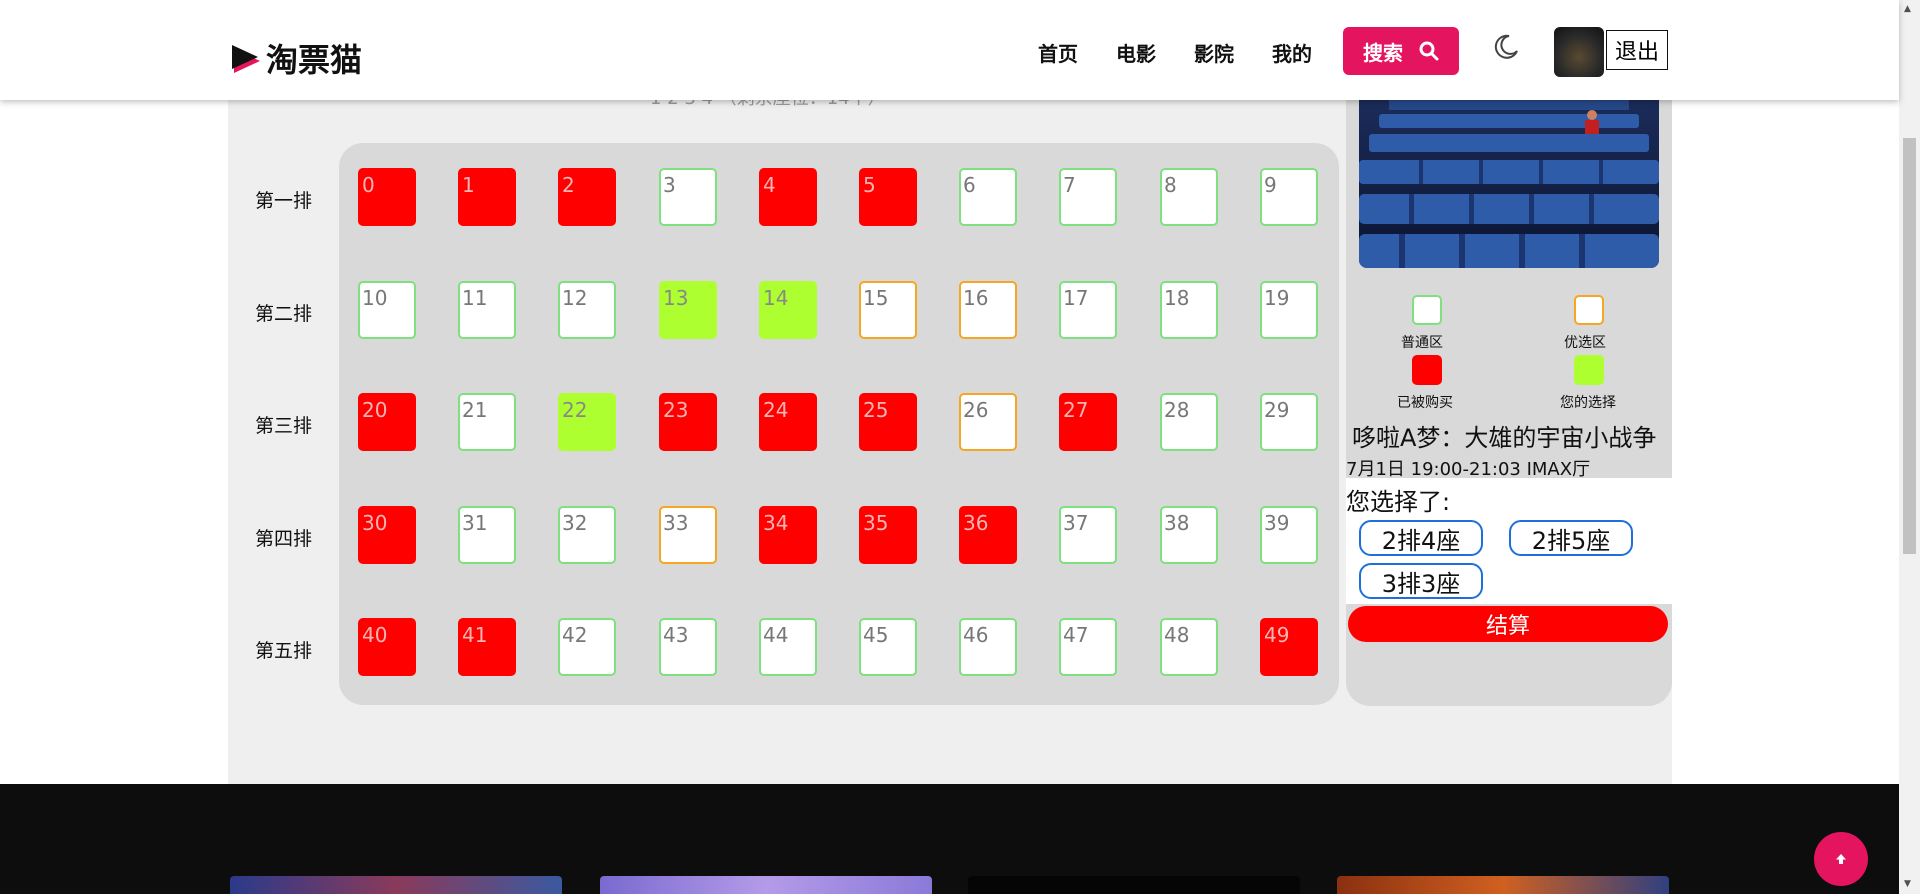 The image size is (1920, 894). What do you see at coordinates (284, 426) in the screenshot?
I see `row-label: 第三排` at bounding box center [284, 426].